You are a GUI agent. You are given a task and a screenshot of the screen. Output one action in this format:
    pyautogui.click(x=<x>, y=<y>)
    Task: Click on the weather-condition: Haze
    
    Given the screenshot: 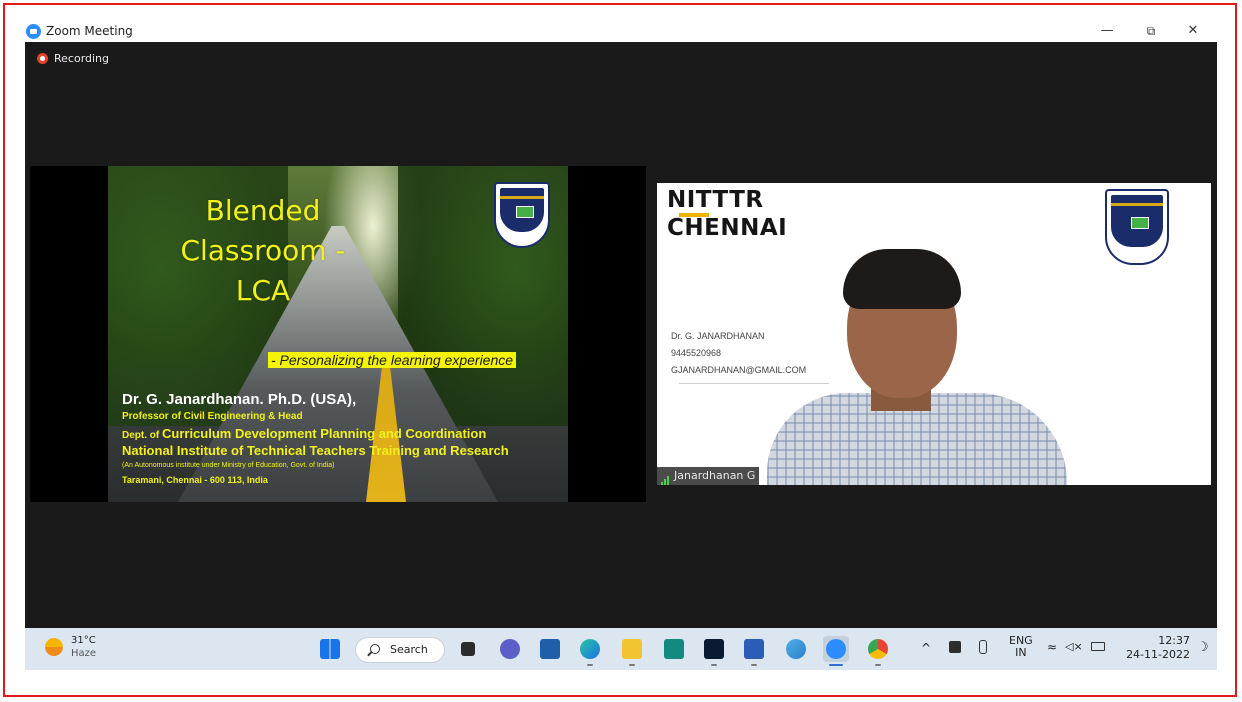 What is the action you would take?
    pyautogui.click(x=84, y=653)
    